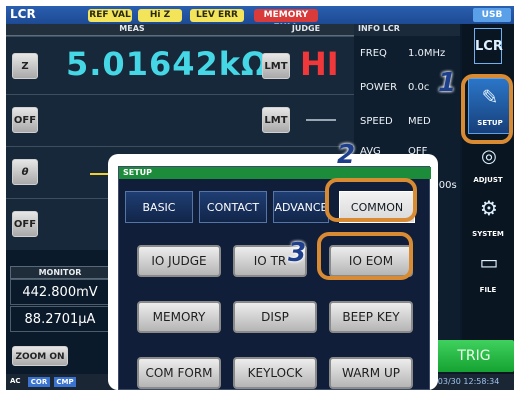 Image resolution: width=514 pixels, height=396 pixels. I want to click on ac-tag: AC, so click(15, 381).